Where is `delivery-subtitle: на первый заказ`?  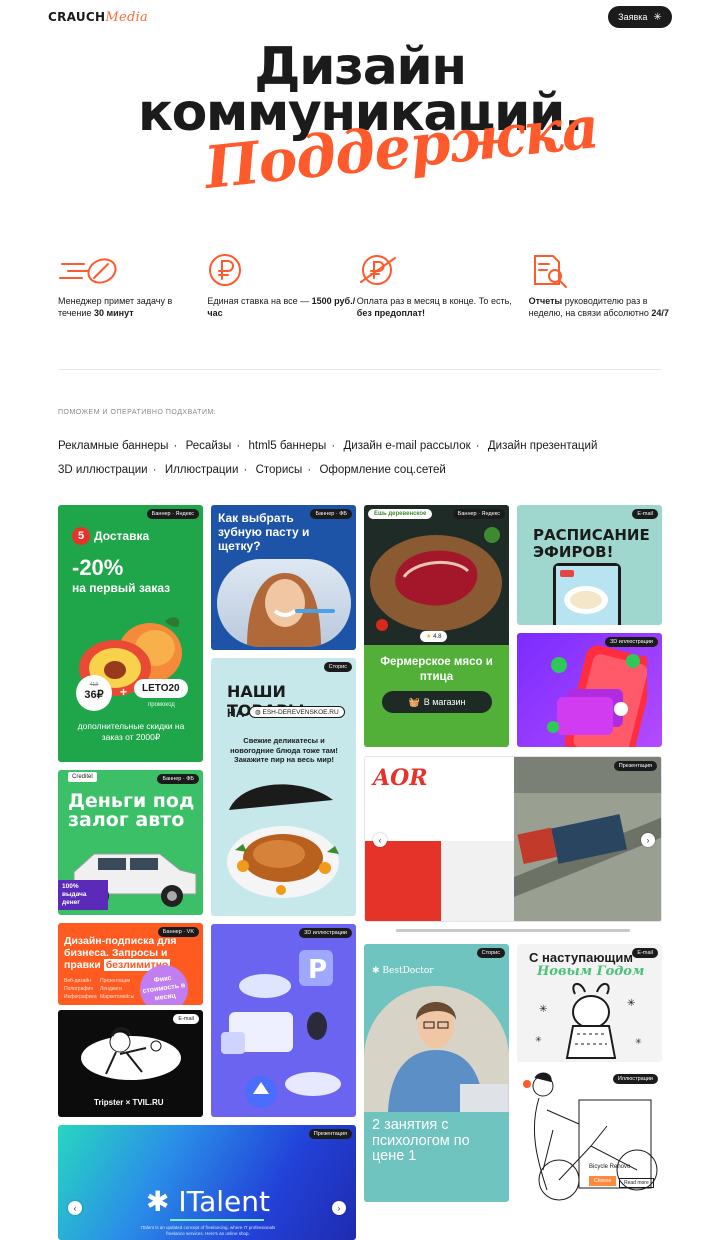 delivery-subtitle: на первый заказ is located at coordinates (121, 588).